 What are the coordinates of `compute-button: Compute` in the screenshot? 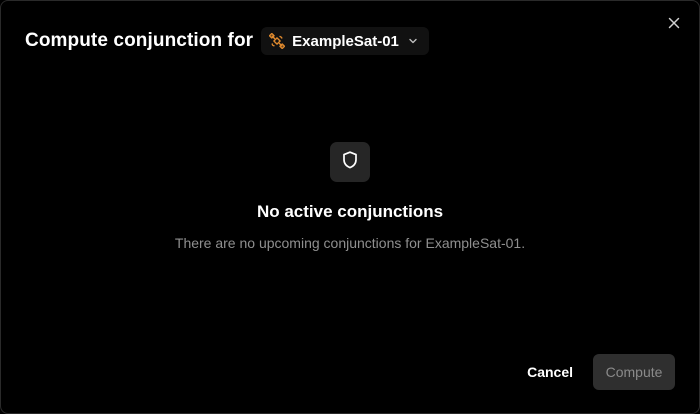 It's located at (634, 372).